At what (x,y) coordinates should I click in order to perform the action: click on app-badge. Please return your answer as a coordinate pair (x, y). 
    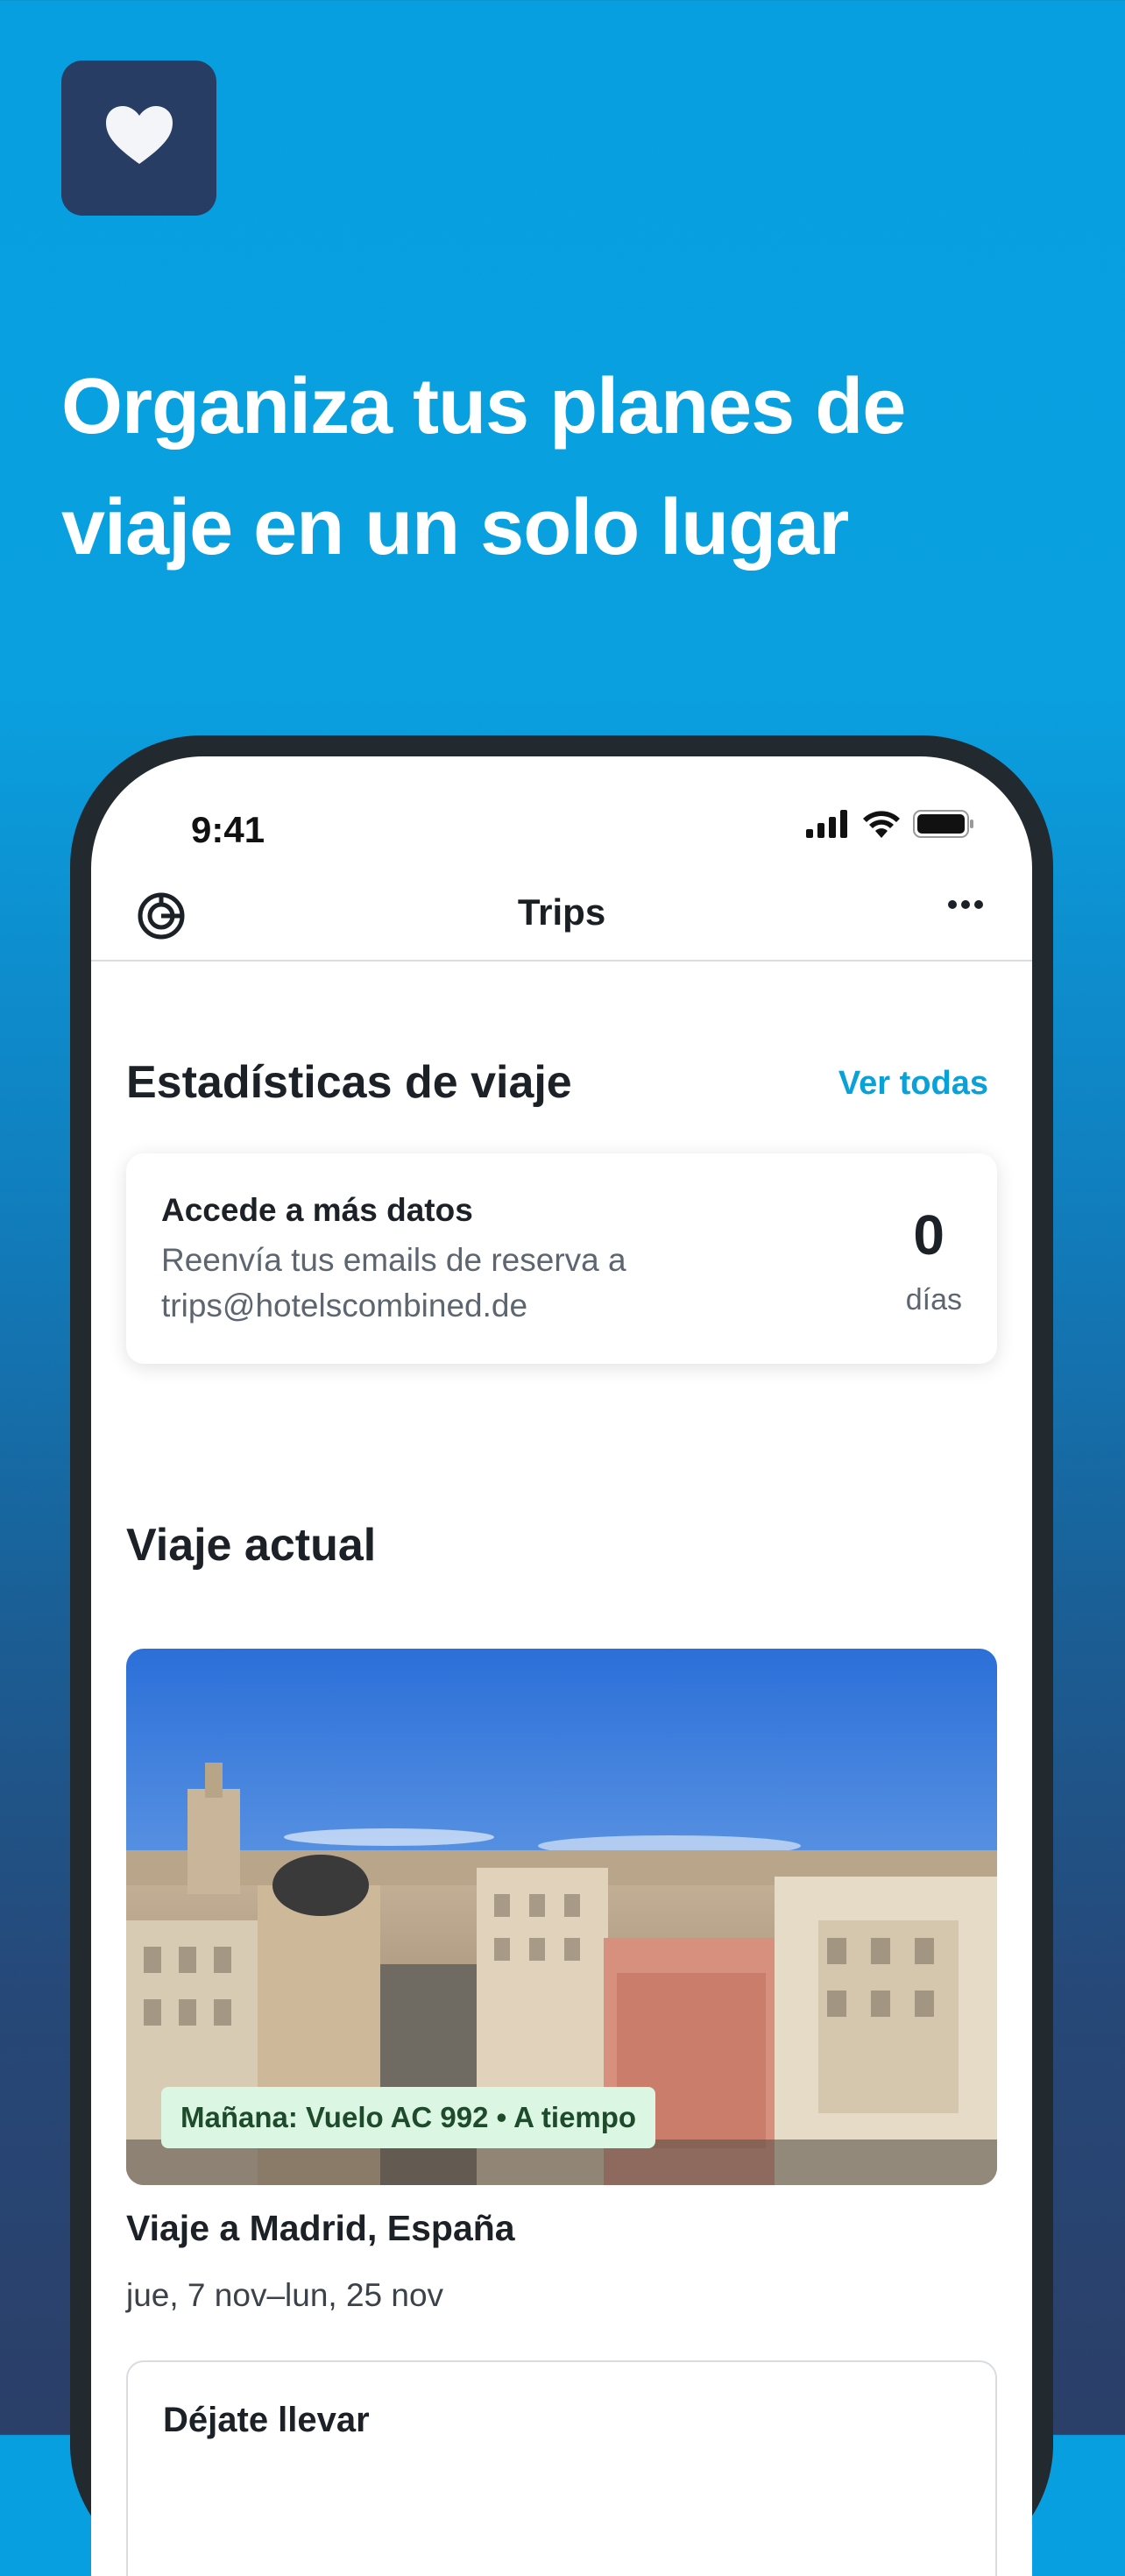
    Looking at the image, I should click on (138, 138).